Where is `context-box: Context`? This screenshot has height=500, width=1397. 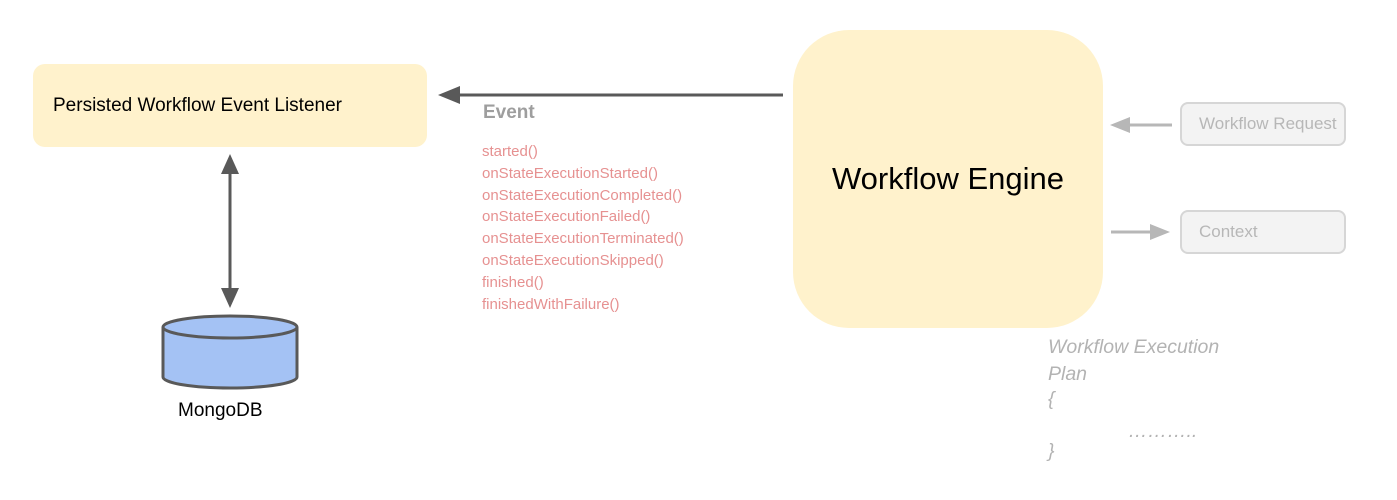 context-box: Context is located at coordinates (1263, 232).